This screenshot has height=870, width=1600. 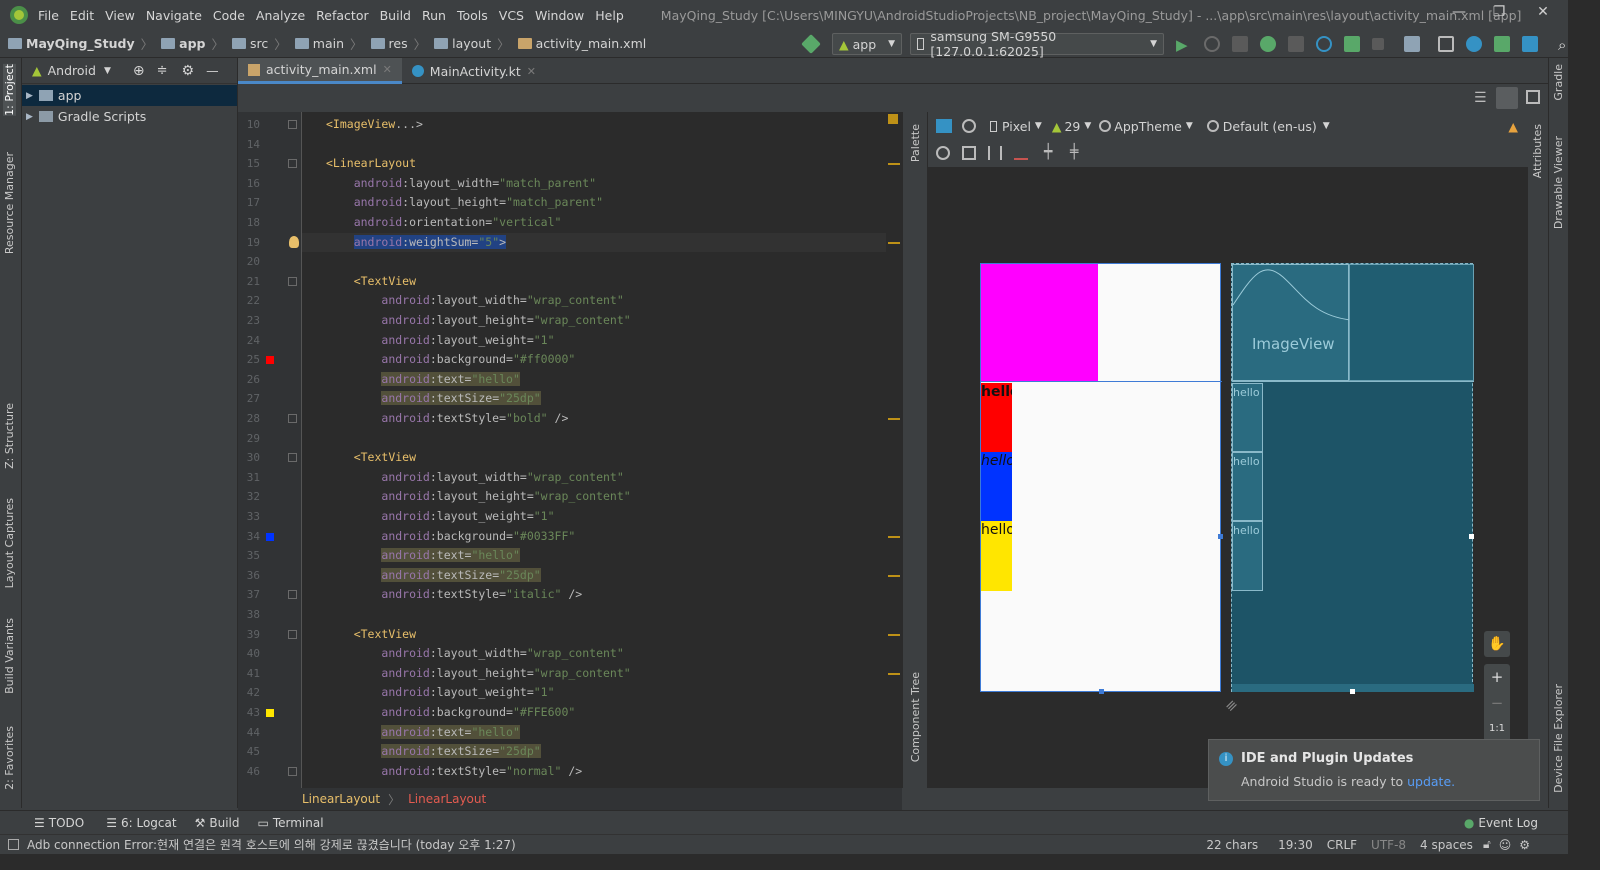 I want to click on profile-icon, so click(x=1324, y=44).